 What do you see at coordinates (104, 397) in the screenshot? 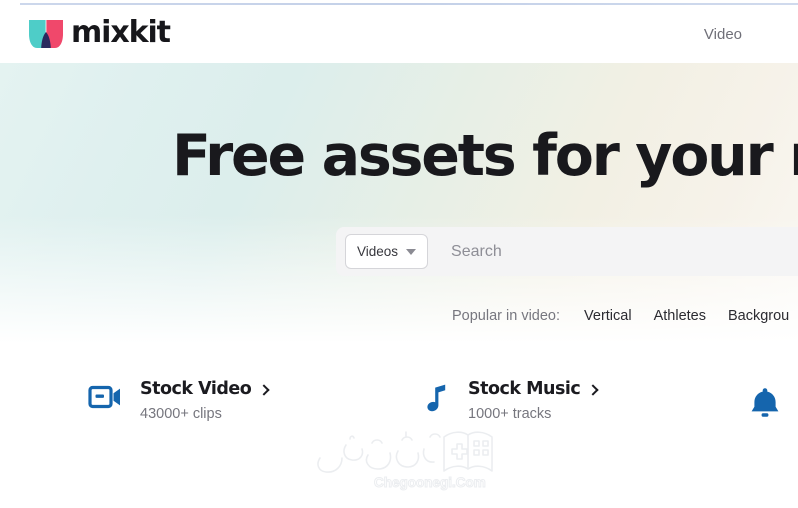
I see `video-camera-icon` at bounding box center [104, 397].